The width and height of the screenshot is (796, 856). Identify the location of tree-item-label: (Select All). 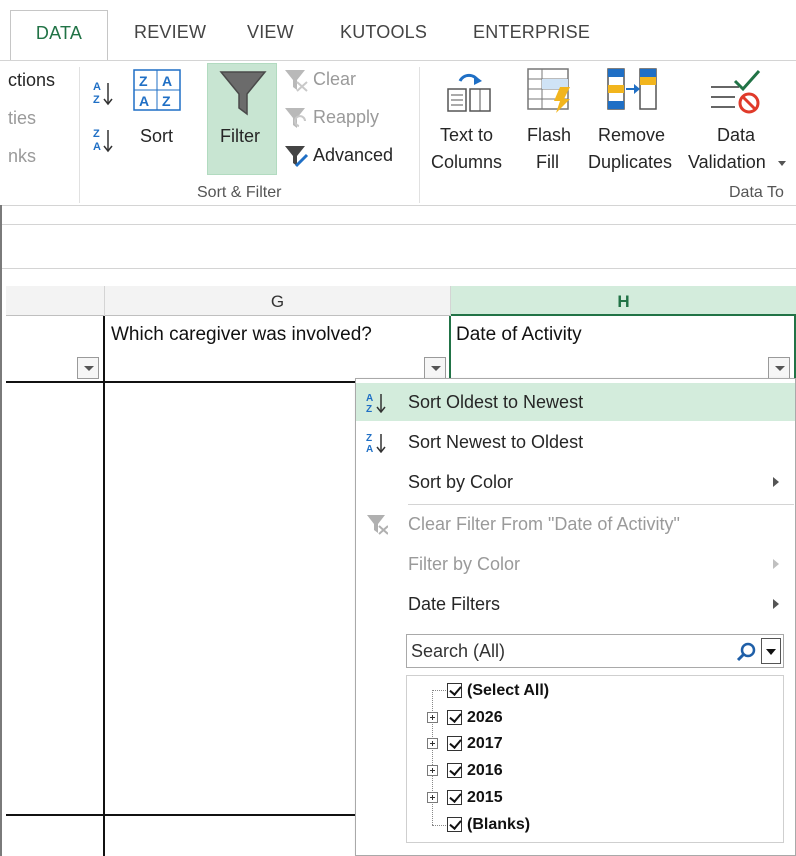
(508, 690).